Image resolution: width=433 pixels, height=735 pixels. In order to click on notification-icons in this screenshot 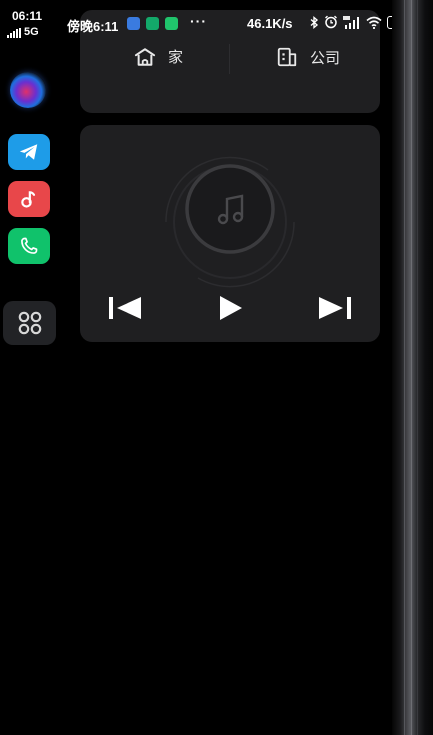, I will do `click(152, 23)`.